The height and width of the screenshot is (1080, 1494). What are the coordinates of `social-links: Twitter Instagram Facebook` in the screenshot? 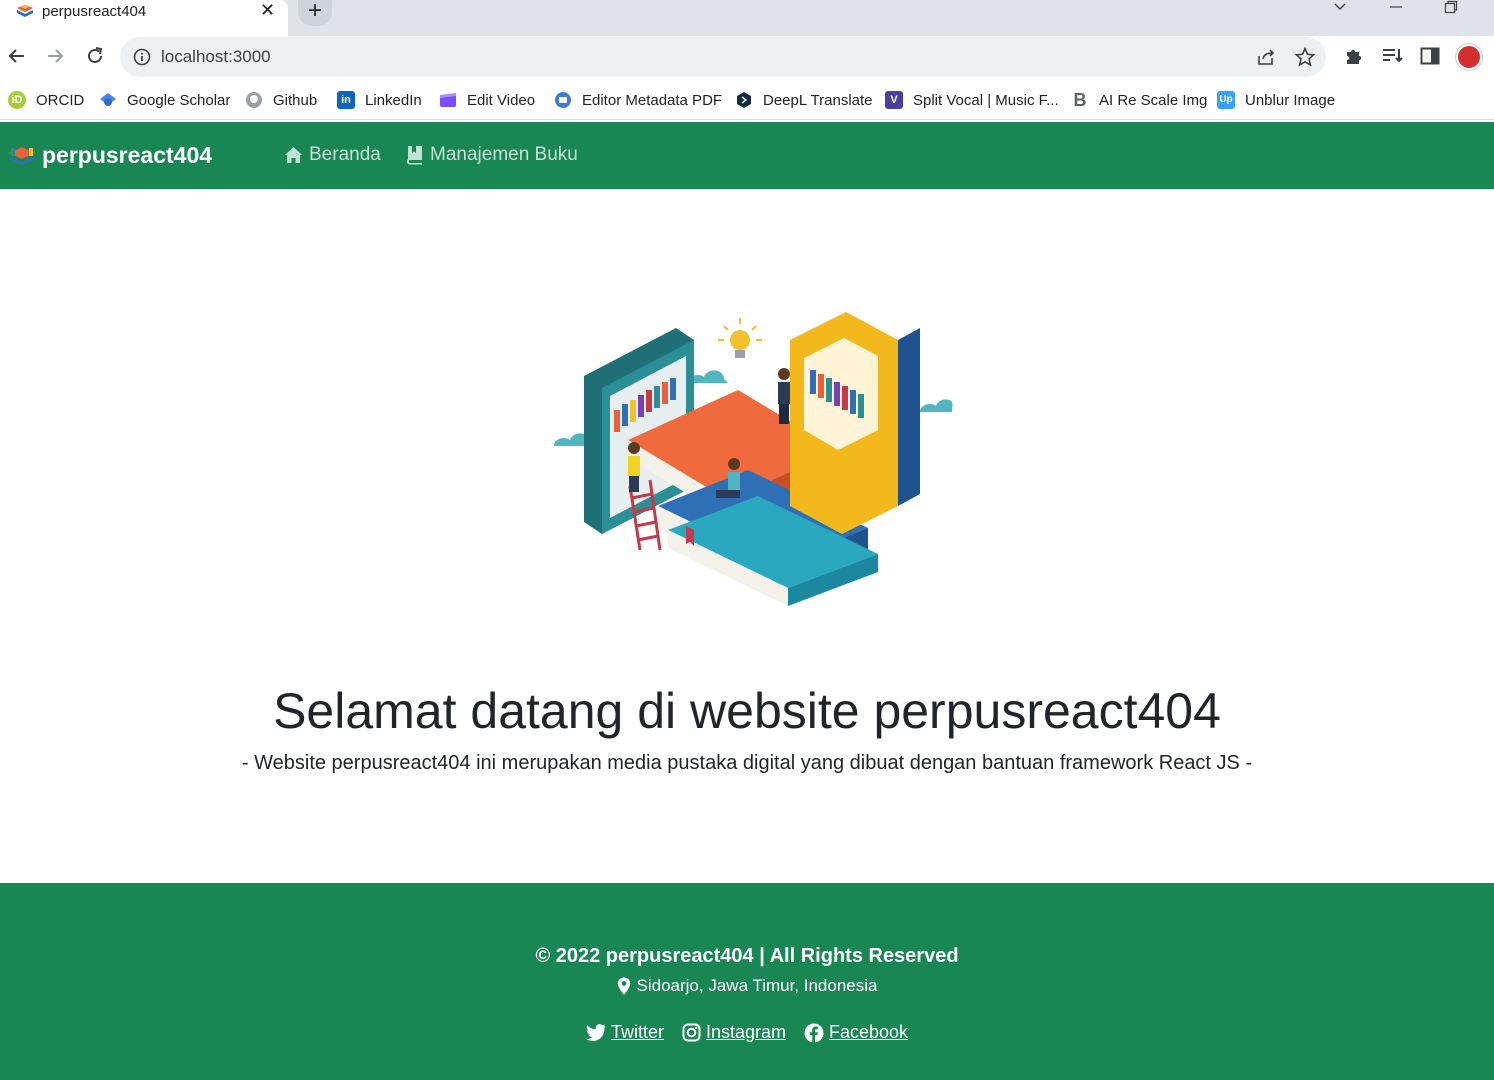 It's located at (747, 1032).